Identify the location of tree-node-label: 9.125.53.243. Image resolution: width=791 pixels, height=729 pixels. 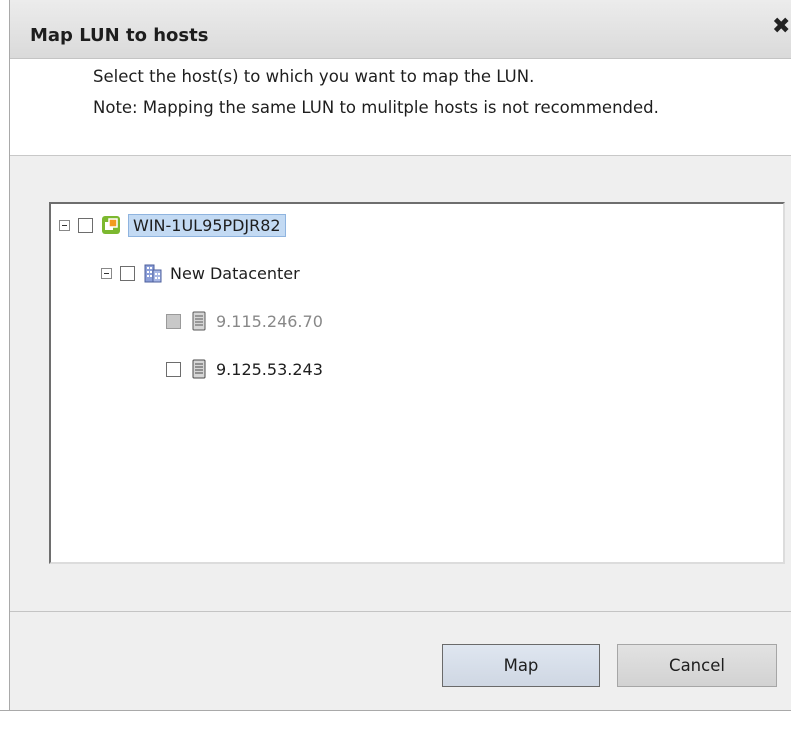
(269, 369).